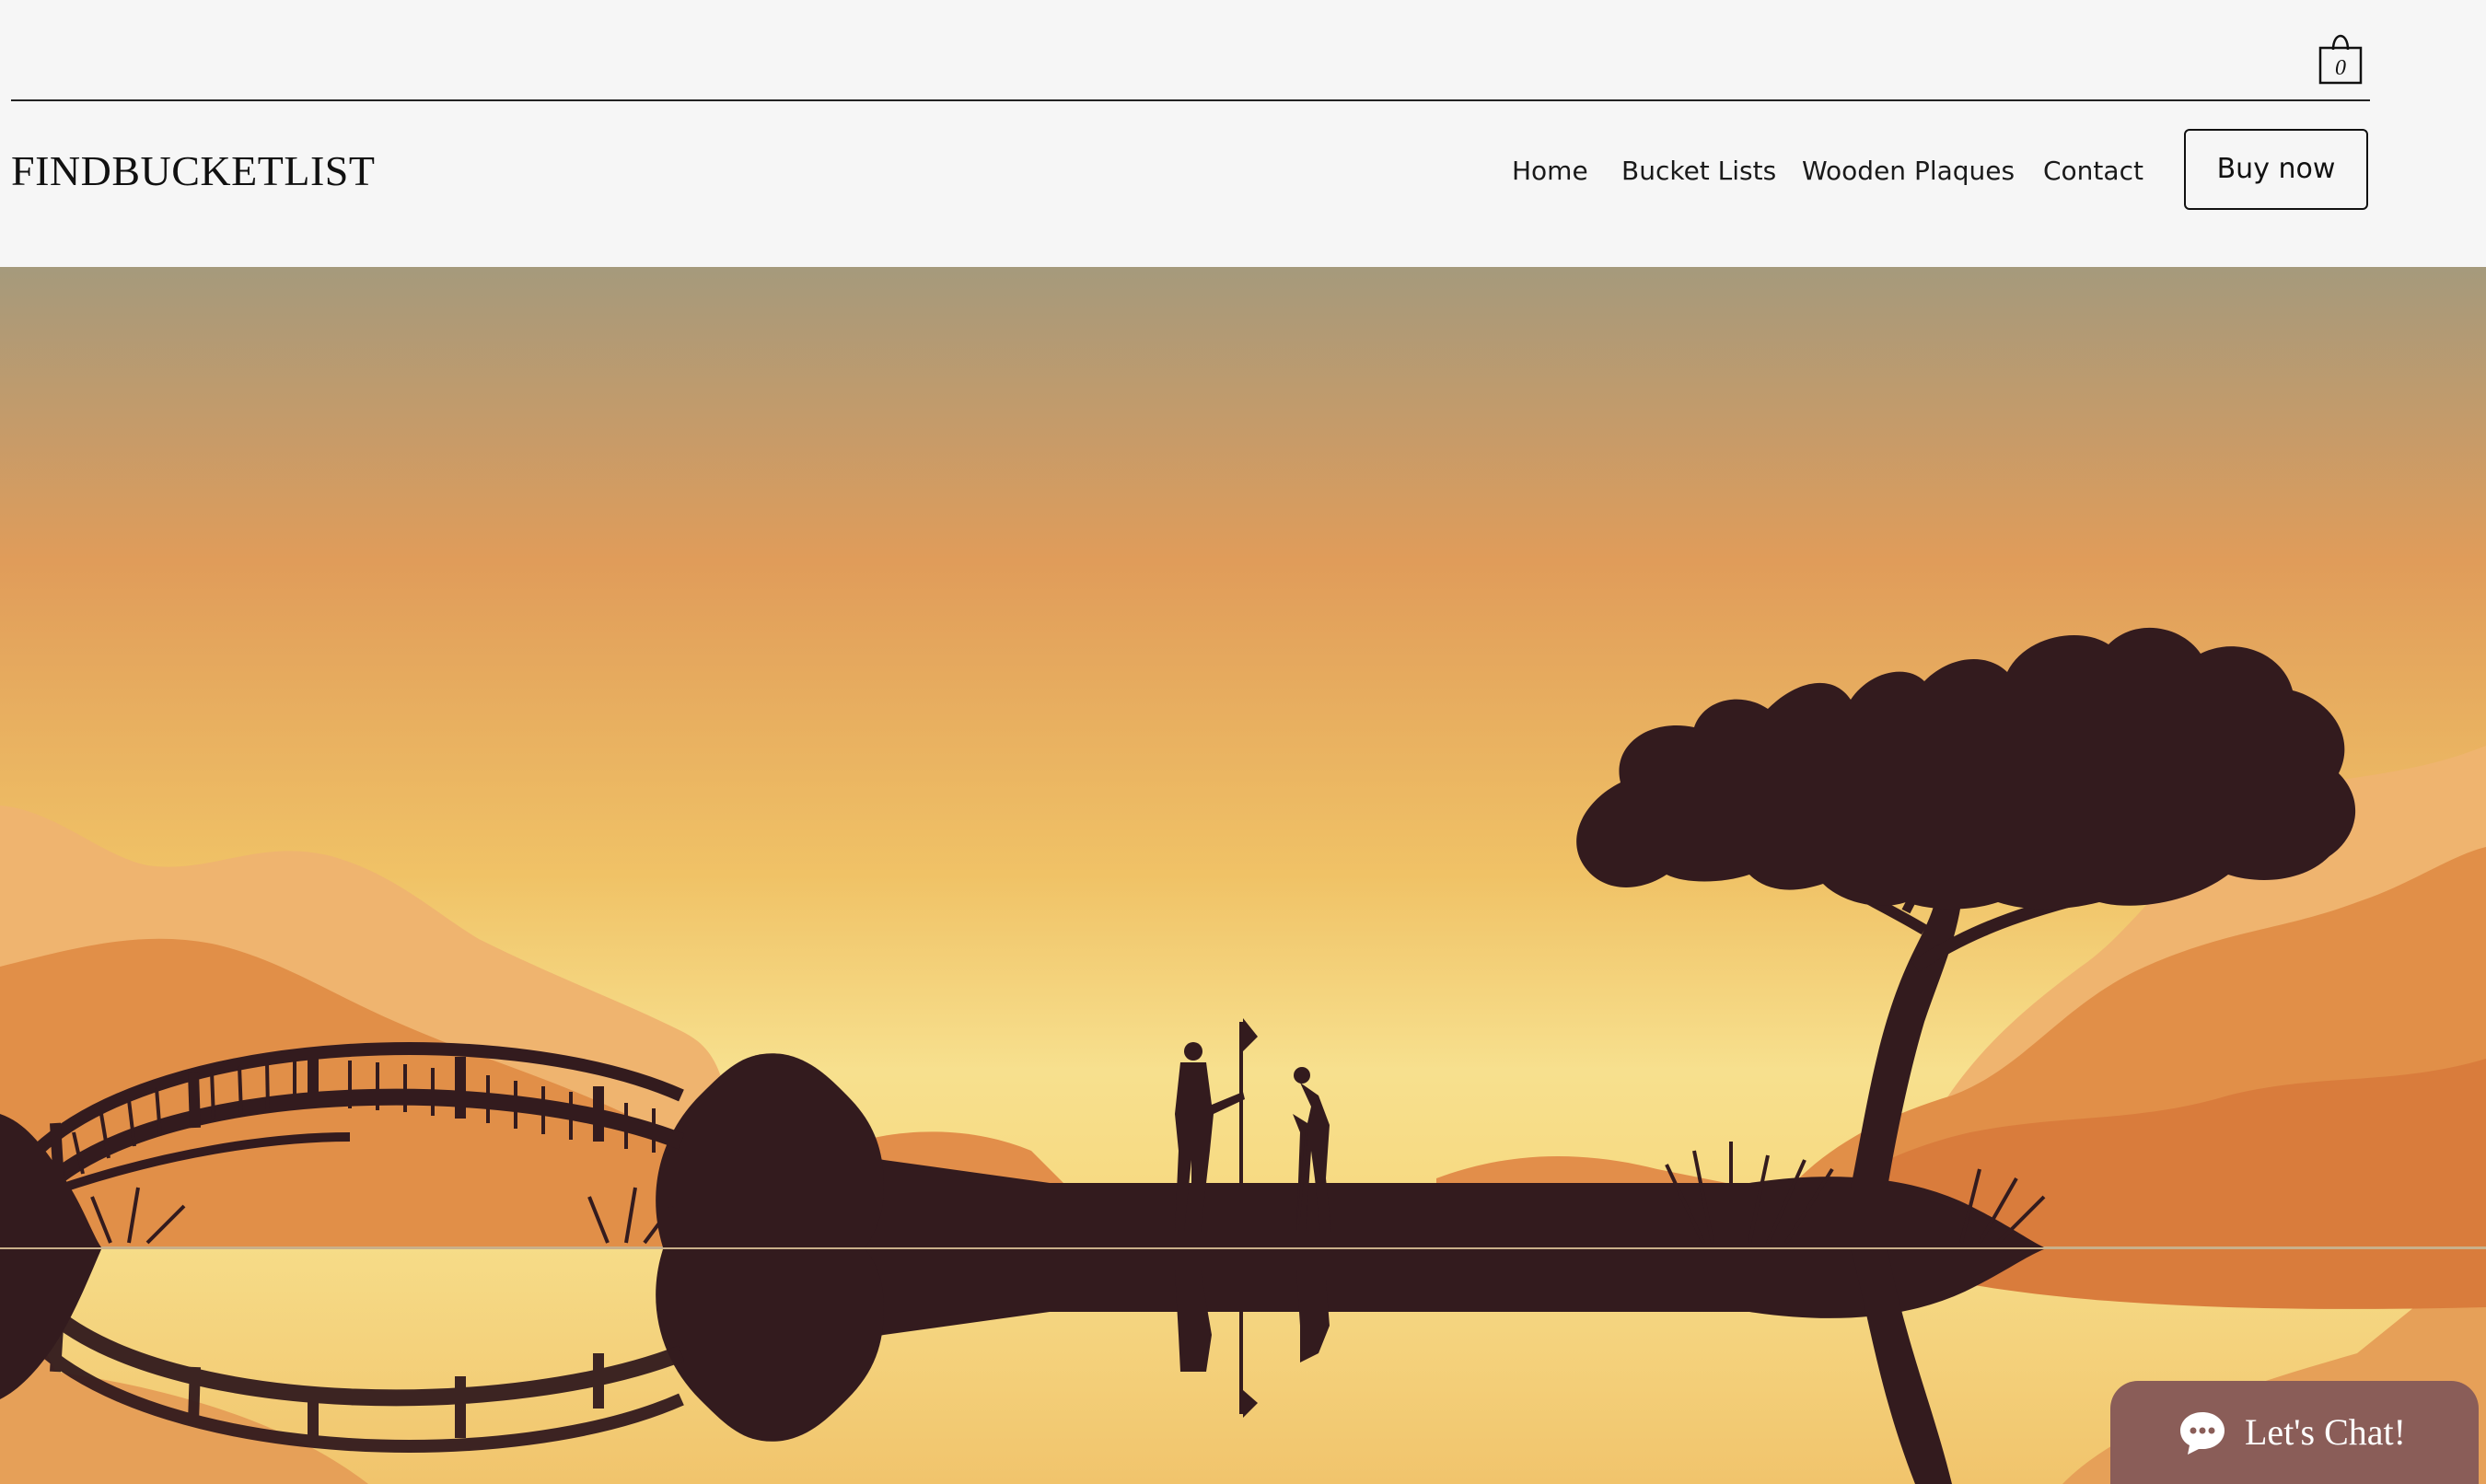 The width and height of the screenshot is (2486, 1484). I want to click on nav-bucket-lists: Bucket Lists, so click(1698, 171).